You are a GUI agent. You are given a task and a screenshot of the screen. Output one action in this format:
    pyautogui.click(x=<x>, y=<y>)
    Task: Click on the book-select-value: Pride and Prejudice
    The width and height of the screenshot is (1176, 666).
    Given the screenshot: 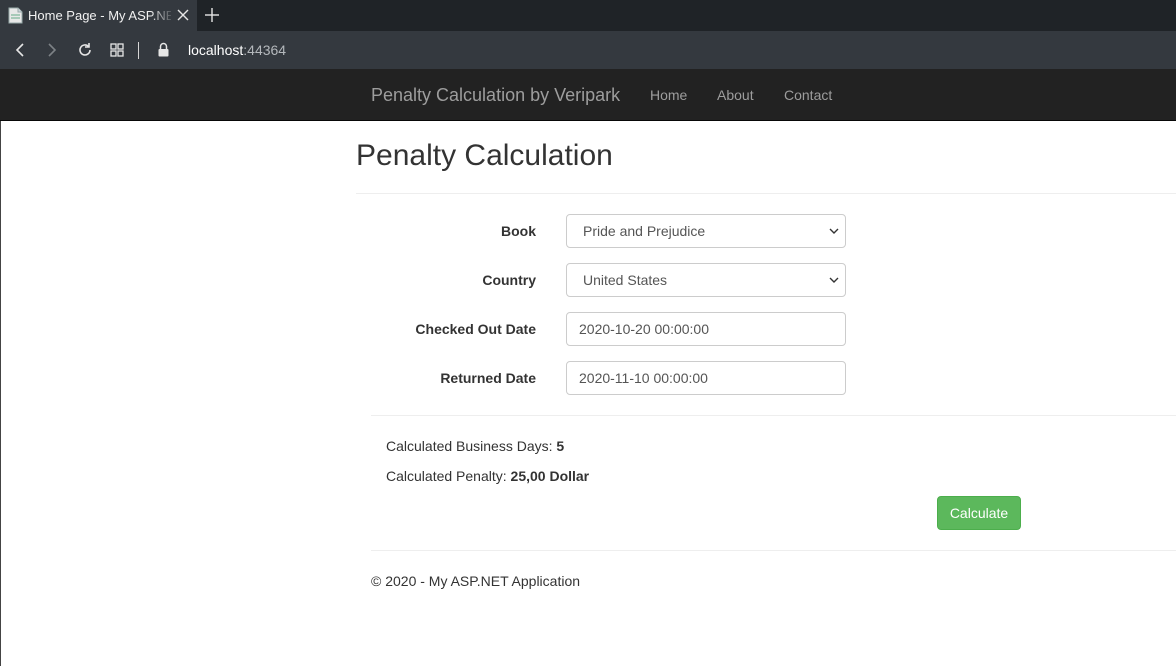 What is the action you would take?
    pyautogui.click(x=644, y=231)
    